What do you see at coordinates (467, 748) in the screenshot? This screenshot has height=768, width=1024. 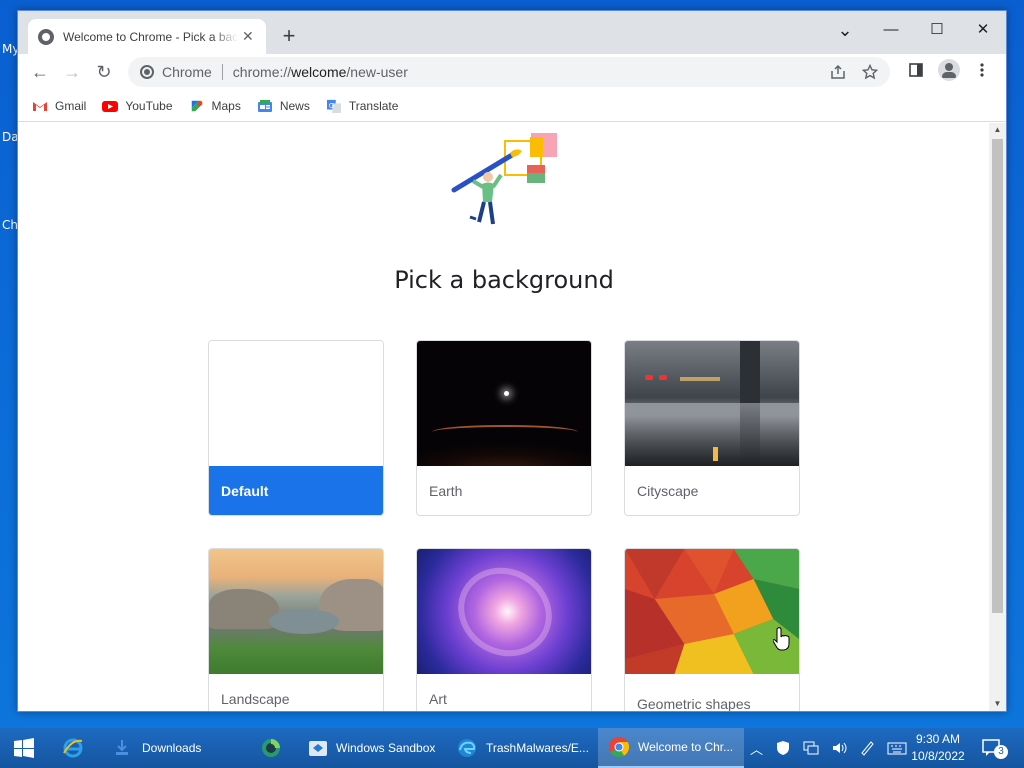 I see `edge-icon` at bounding box center [467, 748].